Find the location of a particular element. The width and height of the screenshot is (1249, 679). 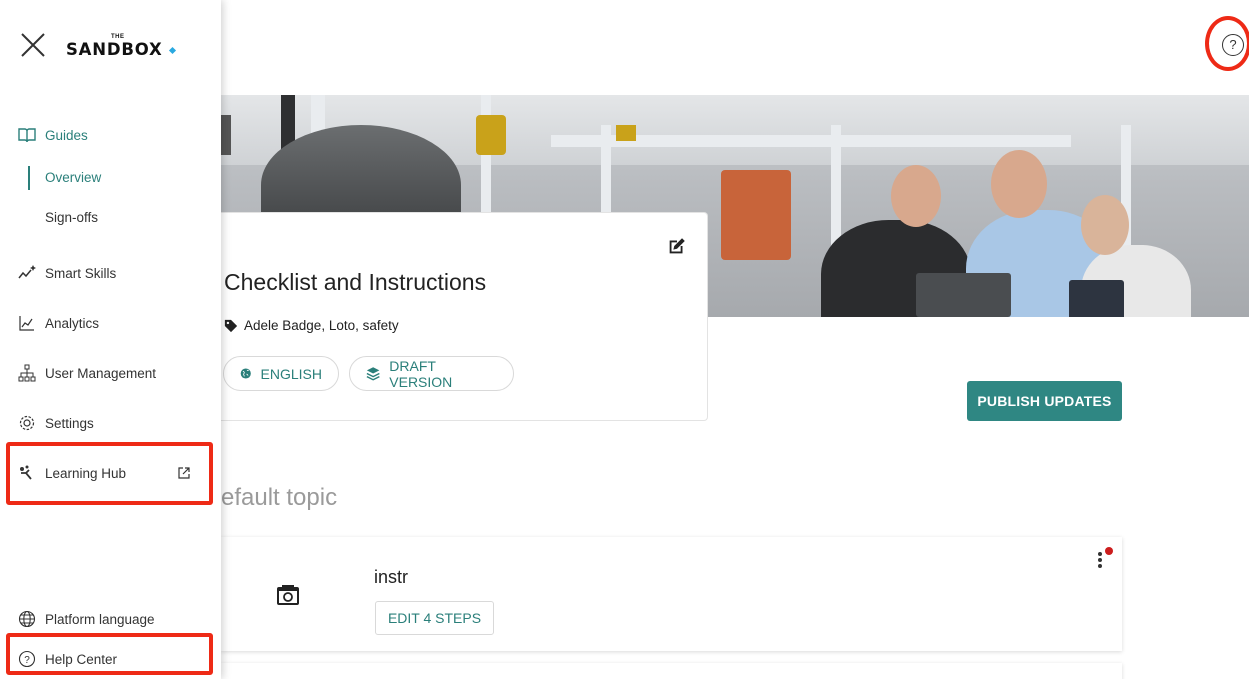

language-label: ENGLISH is located at coordinates (291, 373).